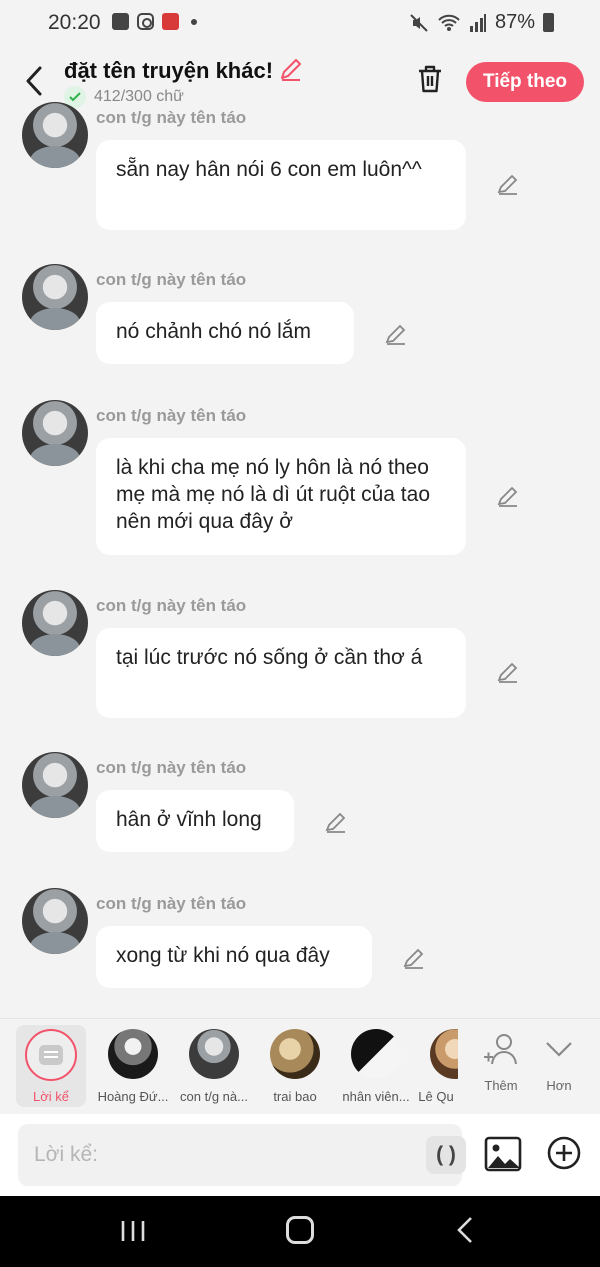 This screenshot has height=1267, width=600. Describe the element at coordinates (51, 1055) in the screenshot. I see `narrator-icon` at that location.